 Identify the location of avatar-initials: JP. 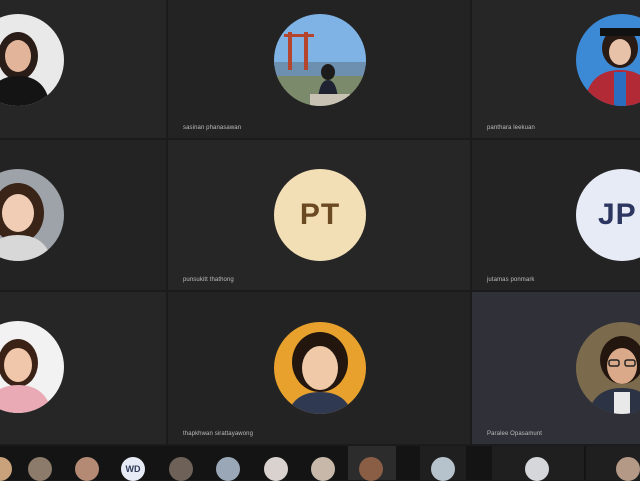
(608, 215).